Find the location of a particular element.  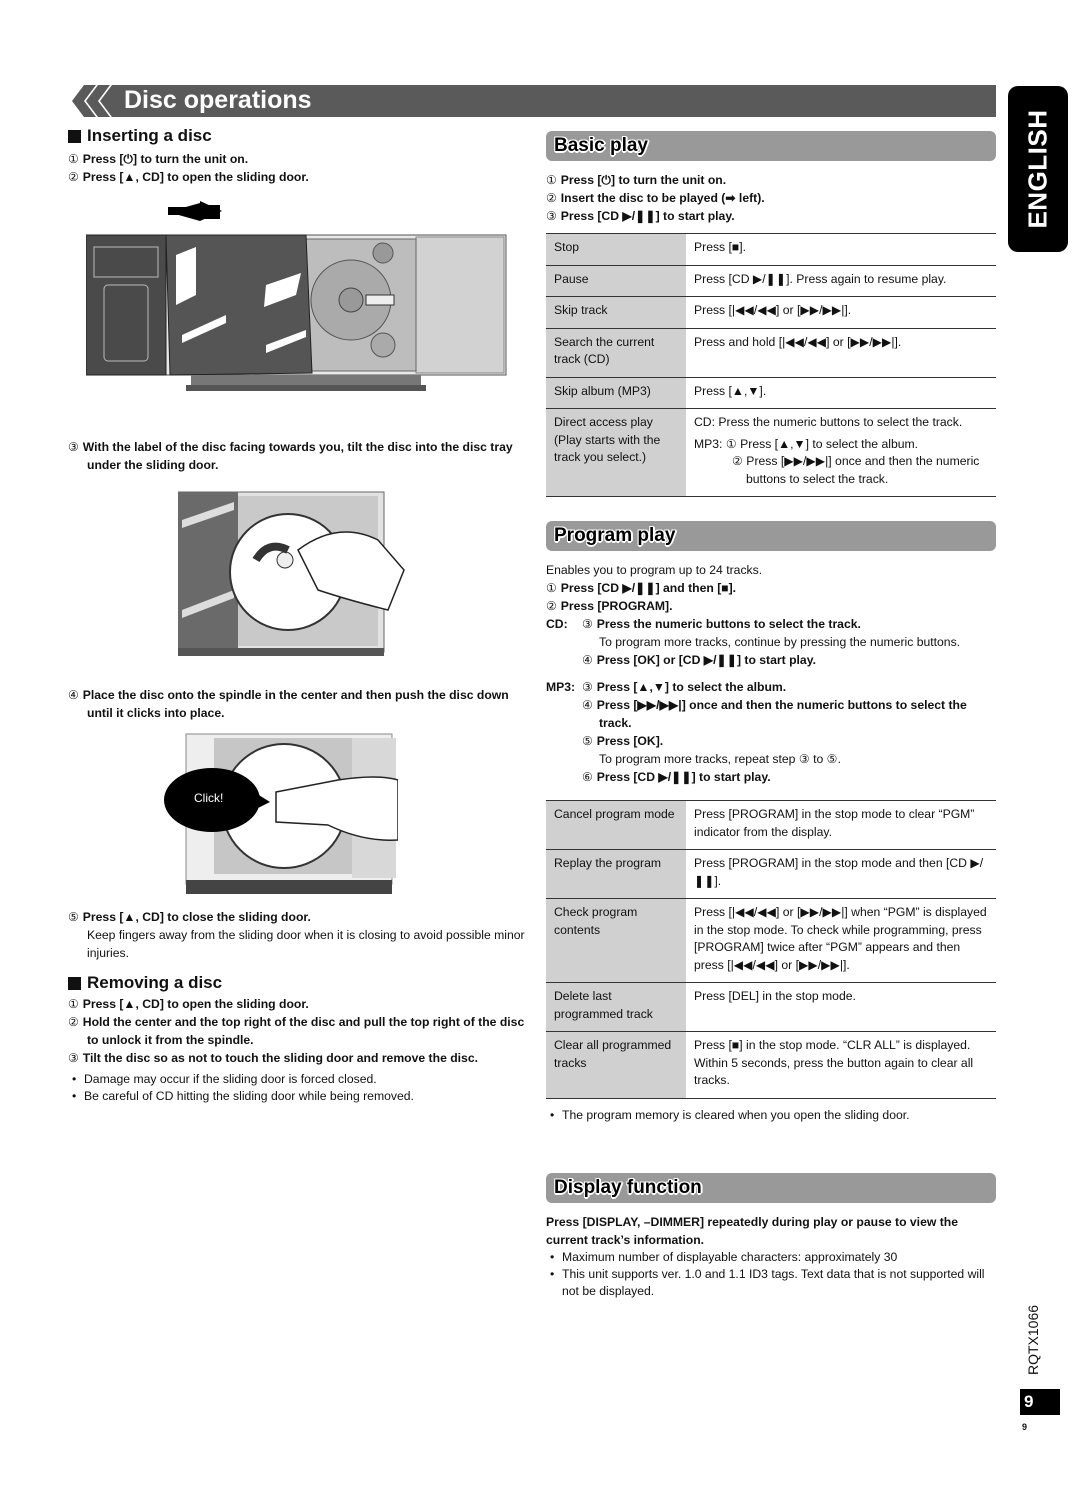

program-play-header: Program play is located at coordinates (771, 536).